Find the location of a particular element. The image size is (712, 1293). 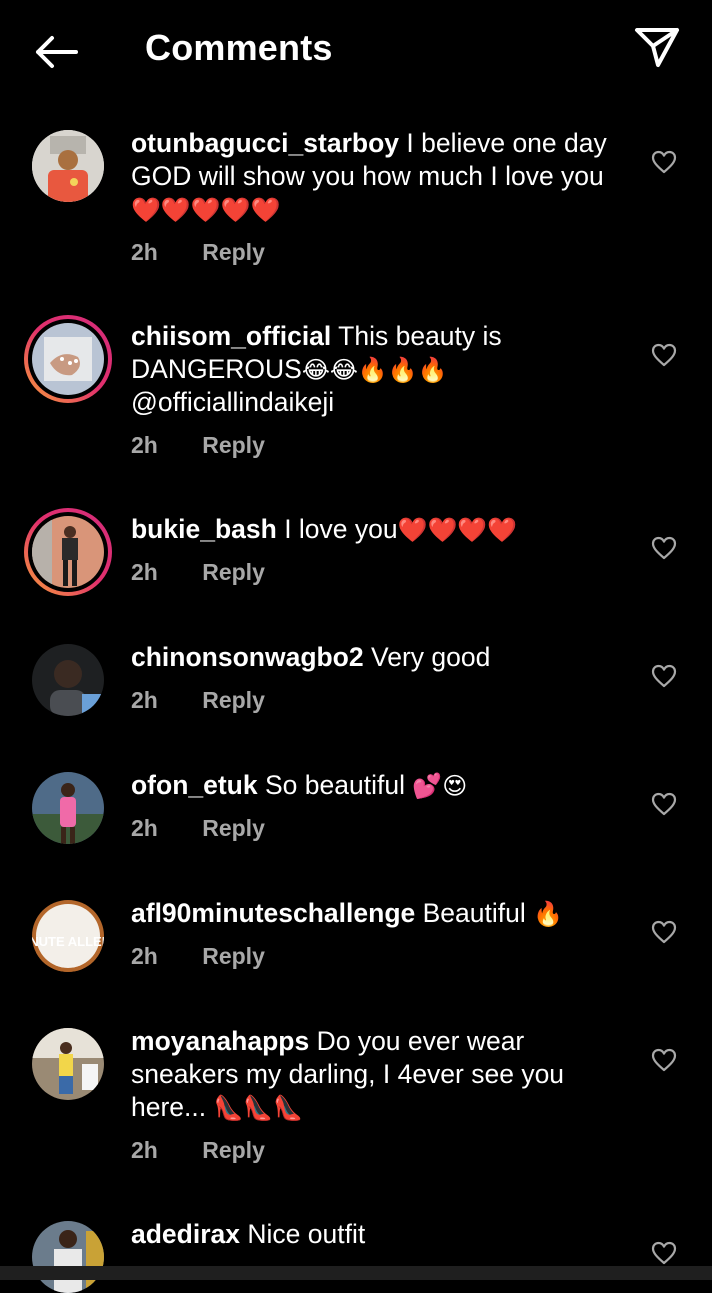

comment-text: Very good is located at coordinates (431, 657).